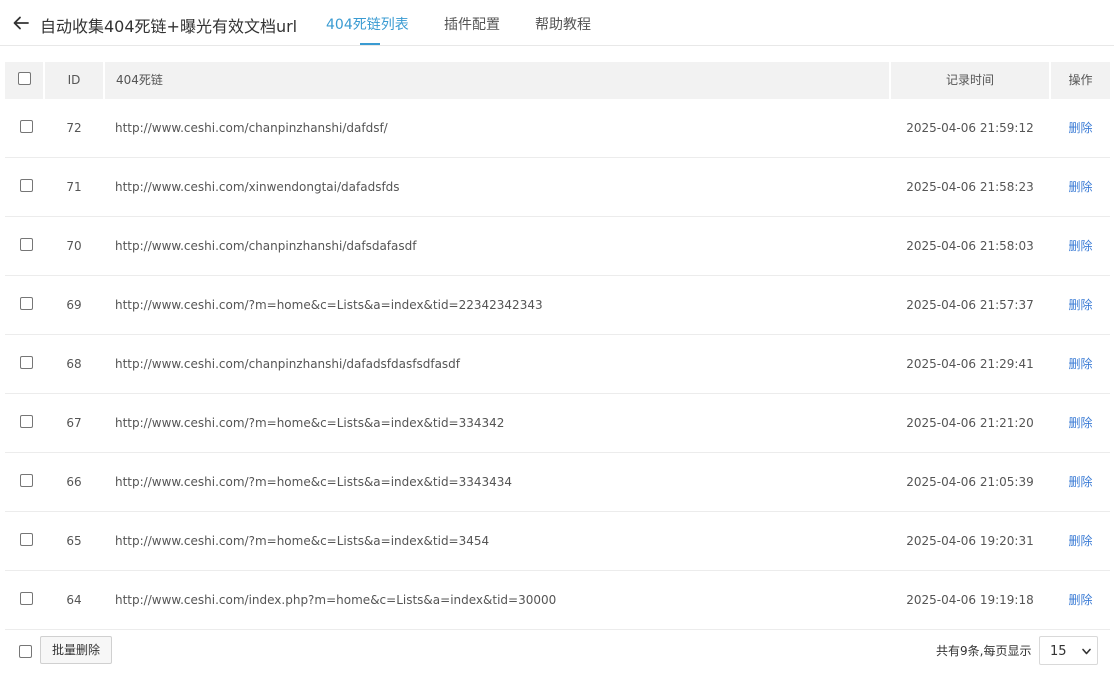  Describe the element at coordinates (74, 80) in the screenshot. I see `header-id: ID` at that location.